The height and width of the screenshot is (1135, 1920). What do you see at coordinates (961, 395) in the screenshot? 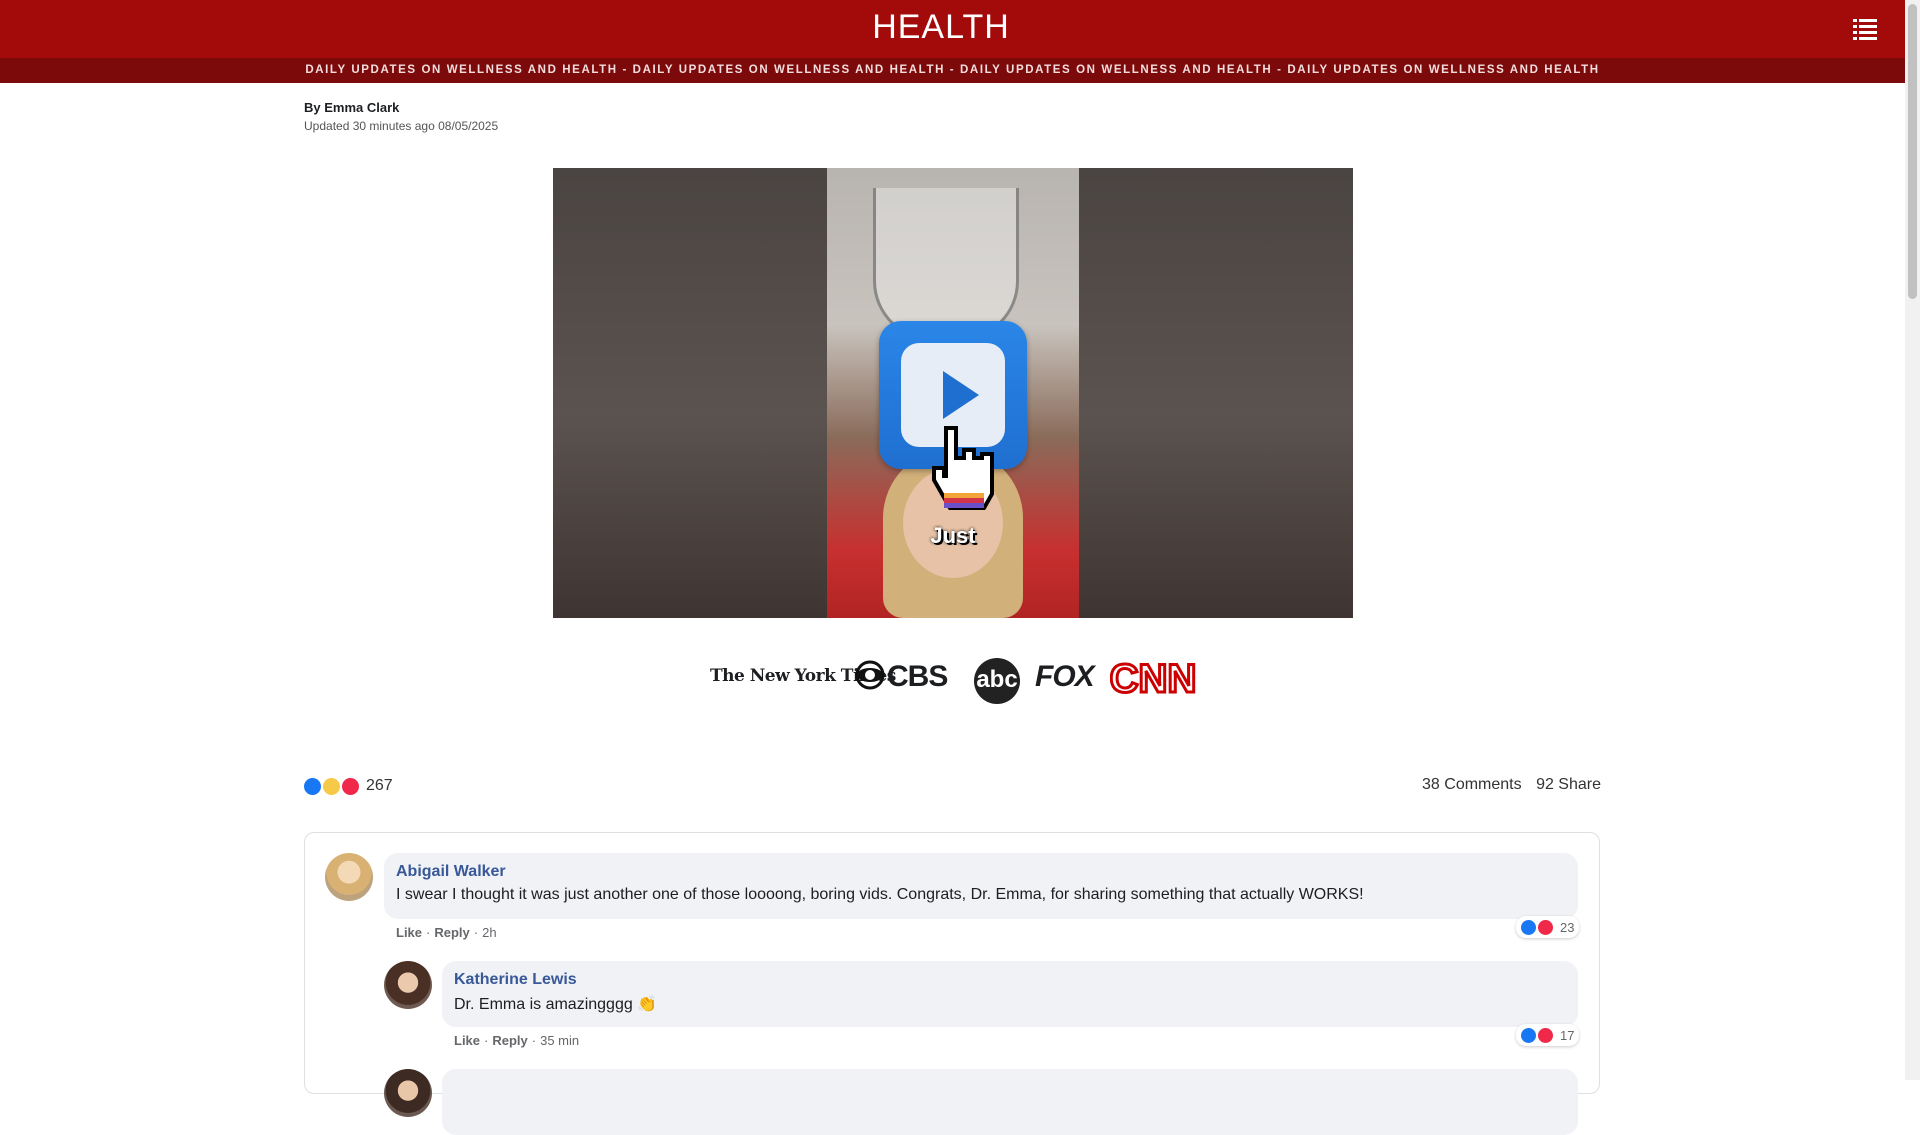
I see `play-icon` at bounding box center [961, 395].